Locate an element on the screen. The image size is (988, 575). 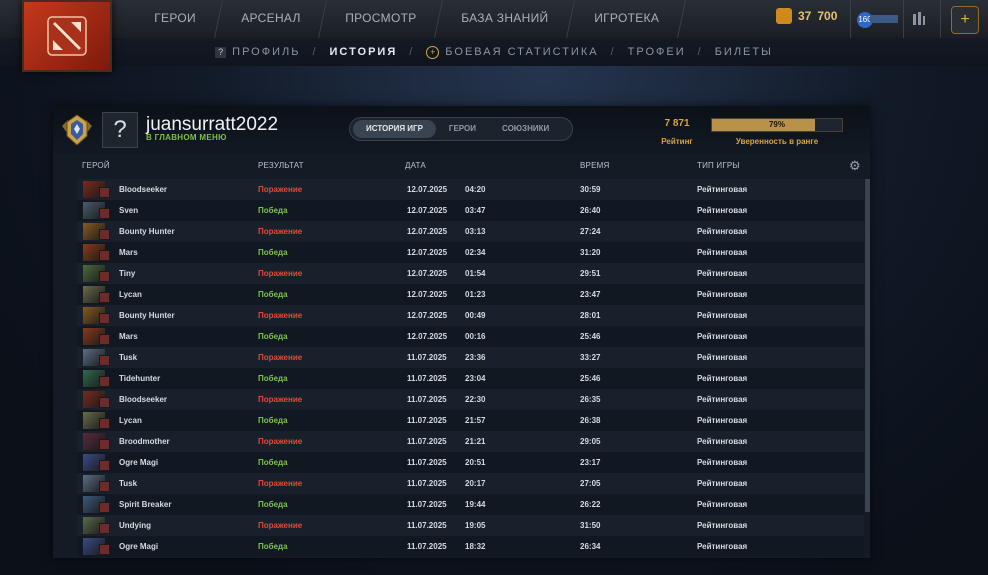
nav-learn: БАЗА ЗНАНИЙ is located at coordinates (505, 19).